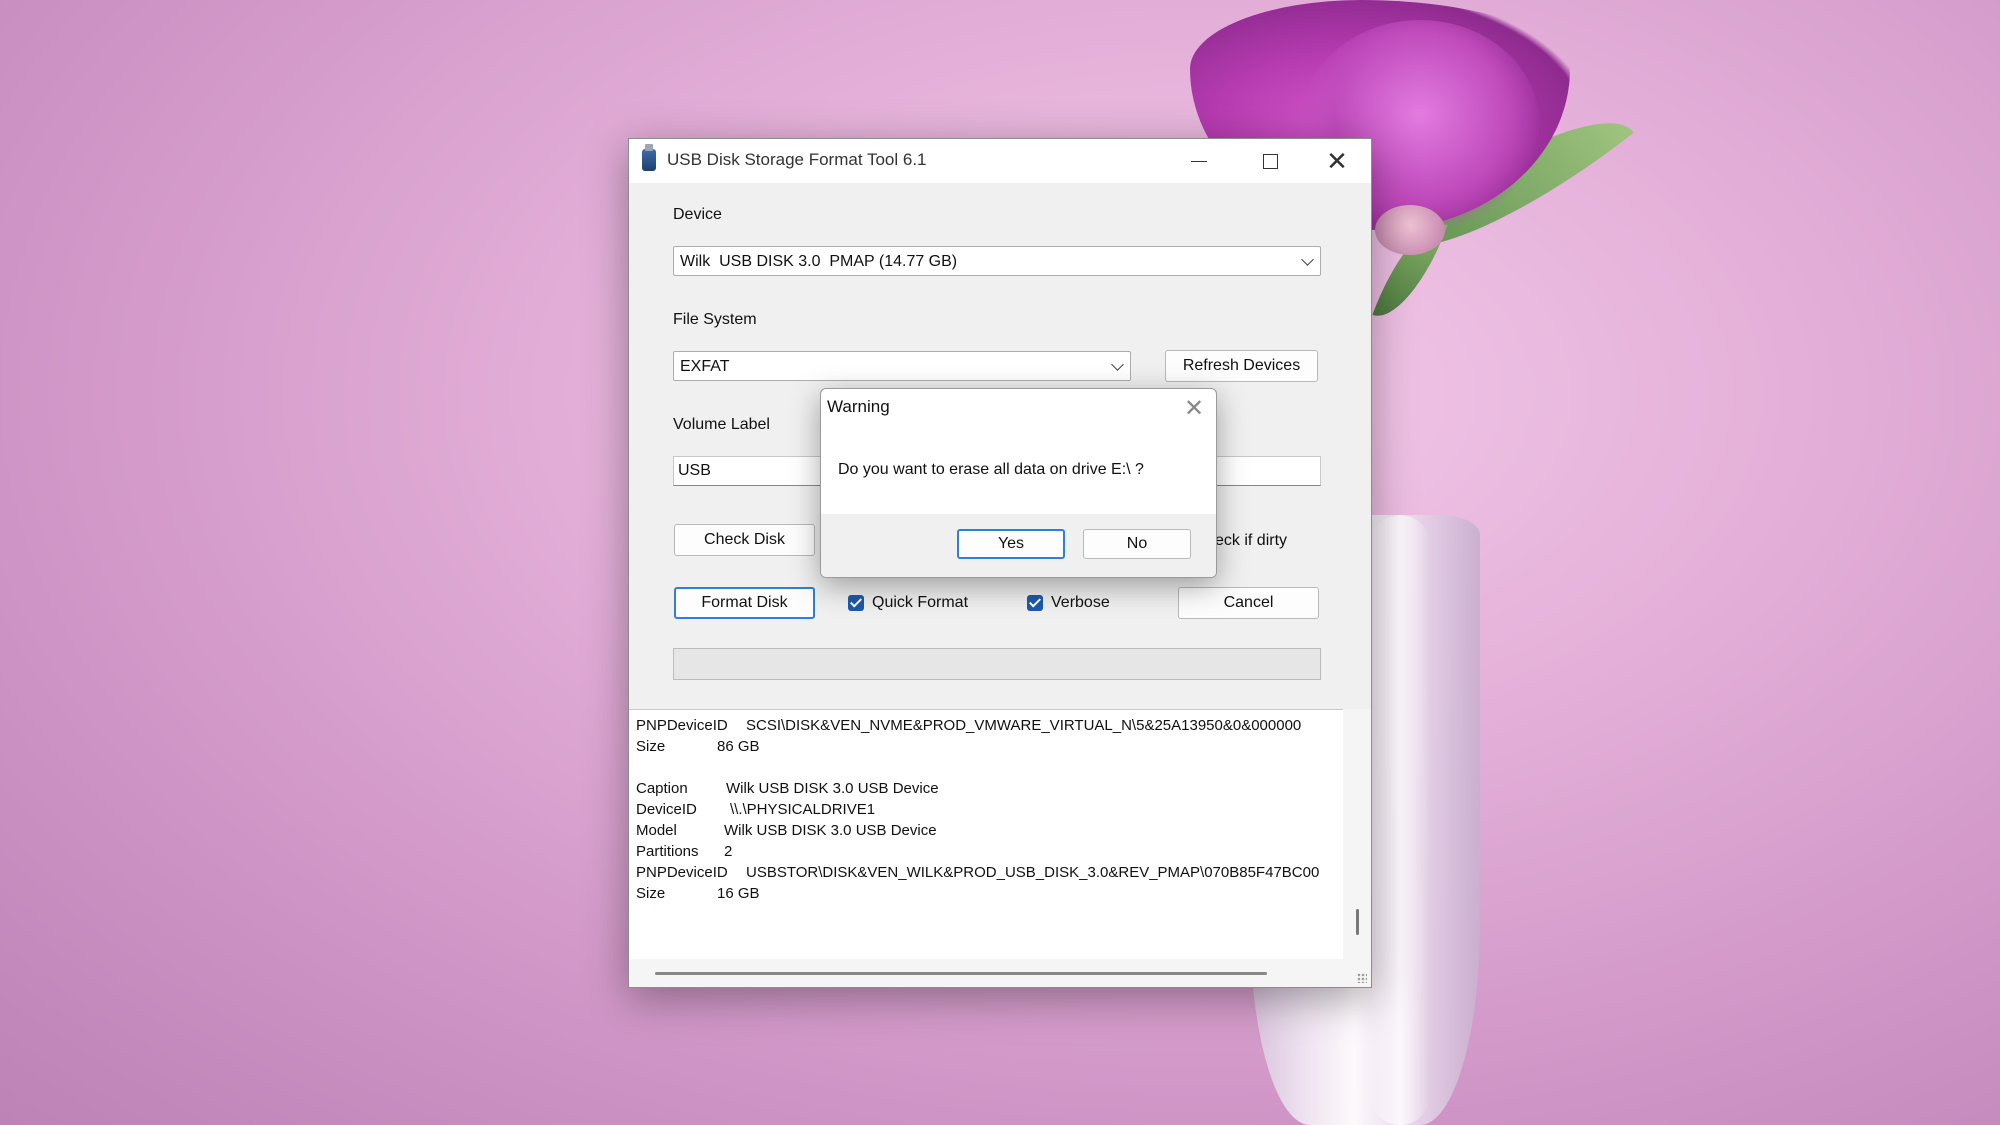 The height and width of the screenshot is (1125, 2000). I want to click on file-system-selected-value: EXFAT, so click(705, 366).